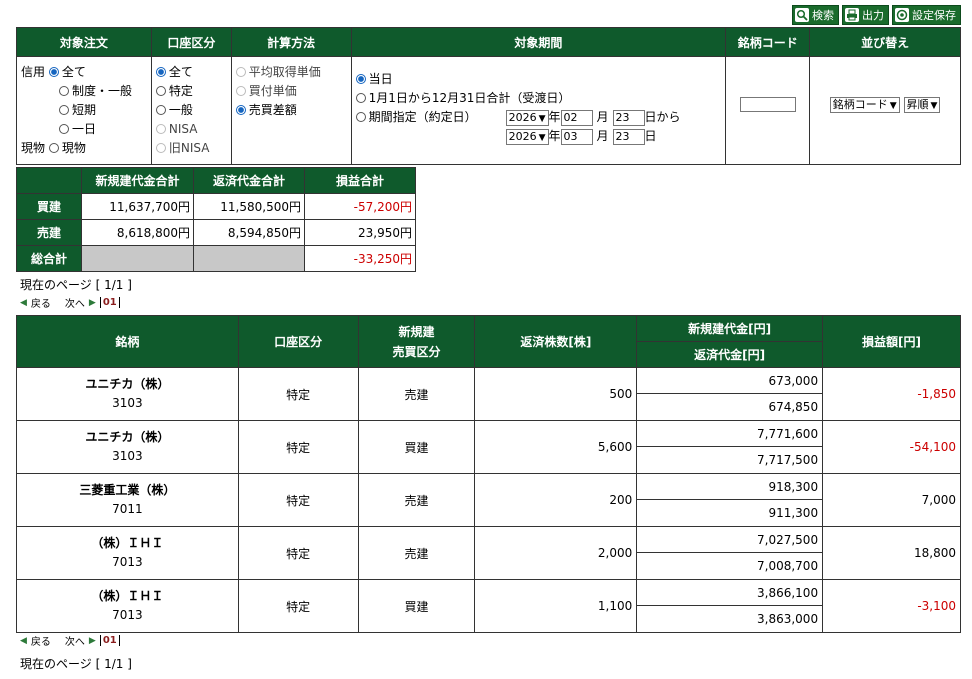  Describe the element at coordinates (249, 258) in the screenshot. I see `summary-repay` at that location.